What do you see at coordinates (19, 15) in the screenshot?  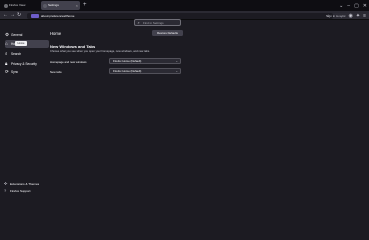 I see `reload-icon: ↻` at bounding box center [19, 15].